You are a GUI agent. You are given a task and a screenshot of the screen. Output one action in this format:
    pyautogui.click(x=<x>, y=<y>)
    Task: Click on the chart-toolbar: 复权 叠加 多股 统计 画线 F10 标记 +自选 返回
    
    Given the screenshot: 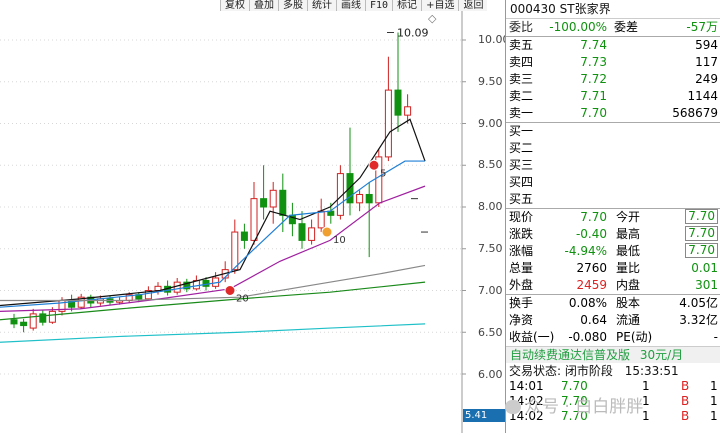 What is the action you would take?
    pyautogui.click(x=354, y=5)
    